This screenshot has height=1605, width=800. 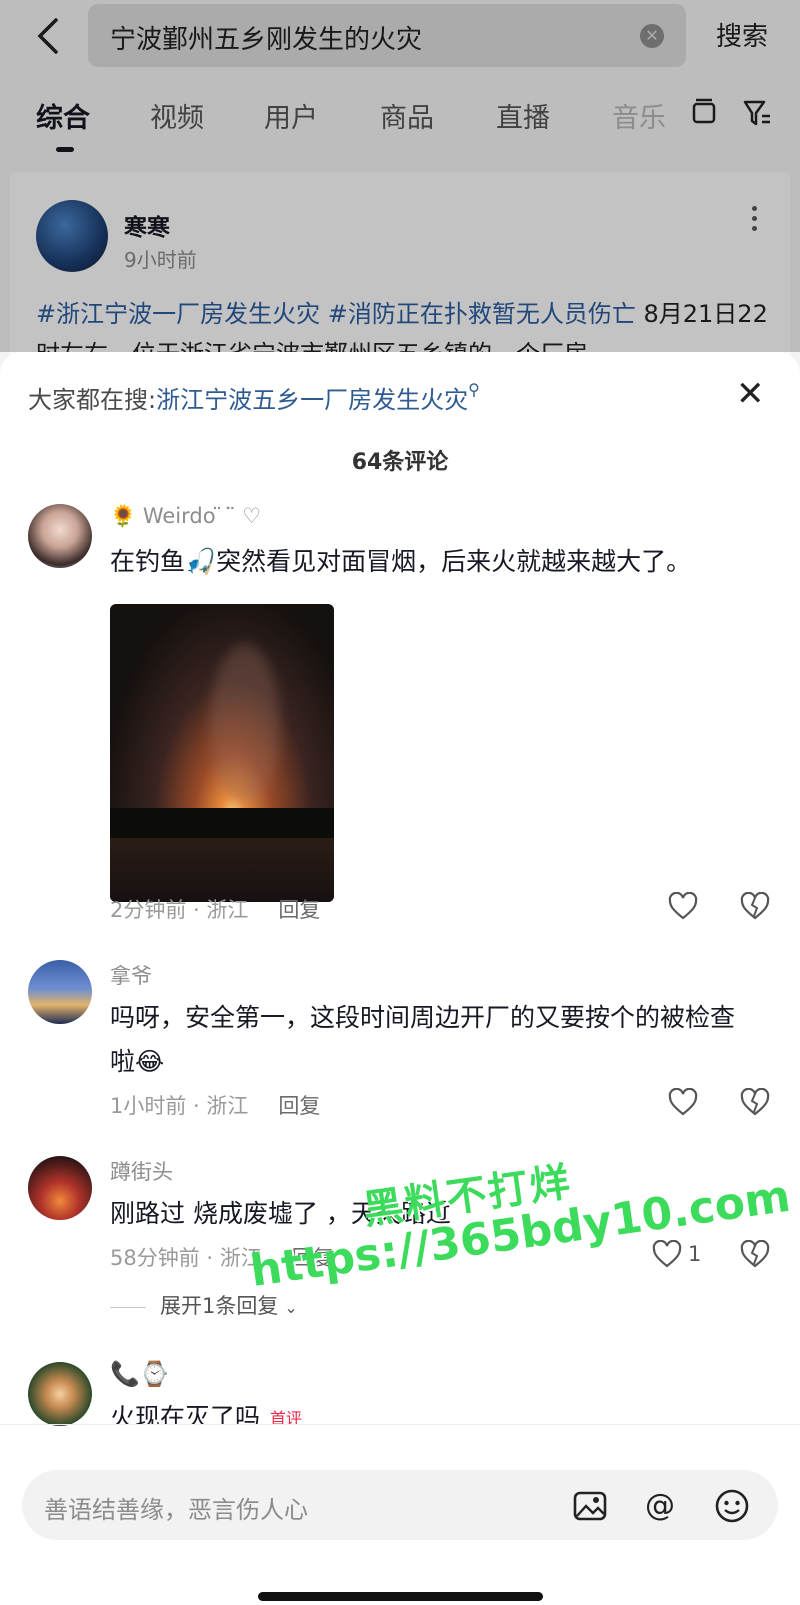 I want to click on trending-hint: 大家都在搜:浙江宁波五乡一厂房发生火灾⚲, so click(x=254, y=397).